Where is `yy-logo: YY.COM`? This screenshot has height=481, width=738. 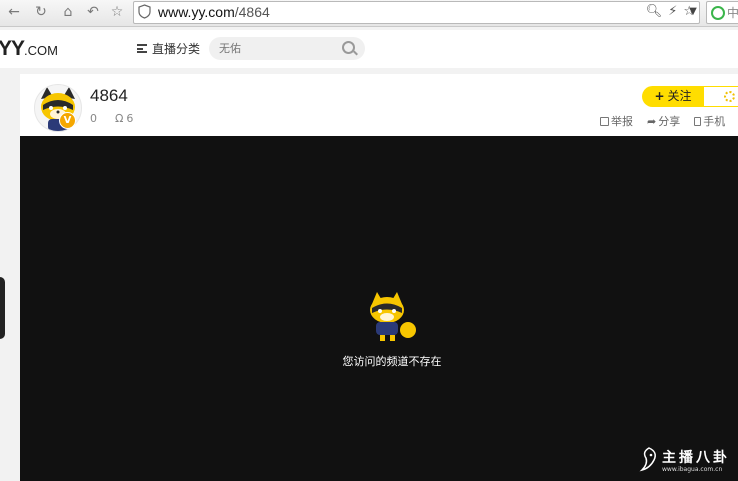
yy-logo: YY.COM is located at coordinates (29, 49).